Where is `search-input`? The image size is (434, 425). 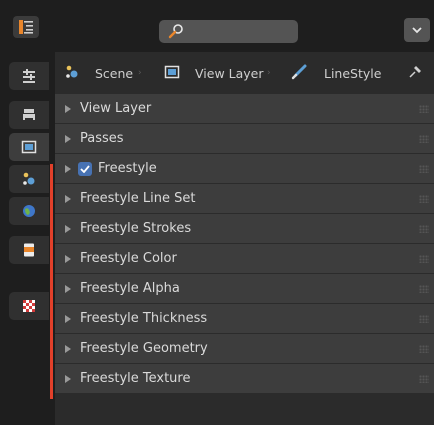 search-input is located at coordinates (228, 31).